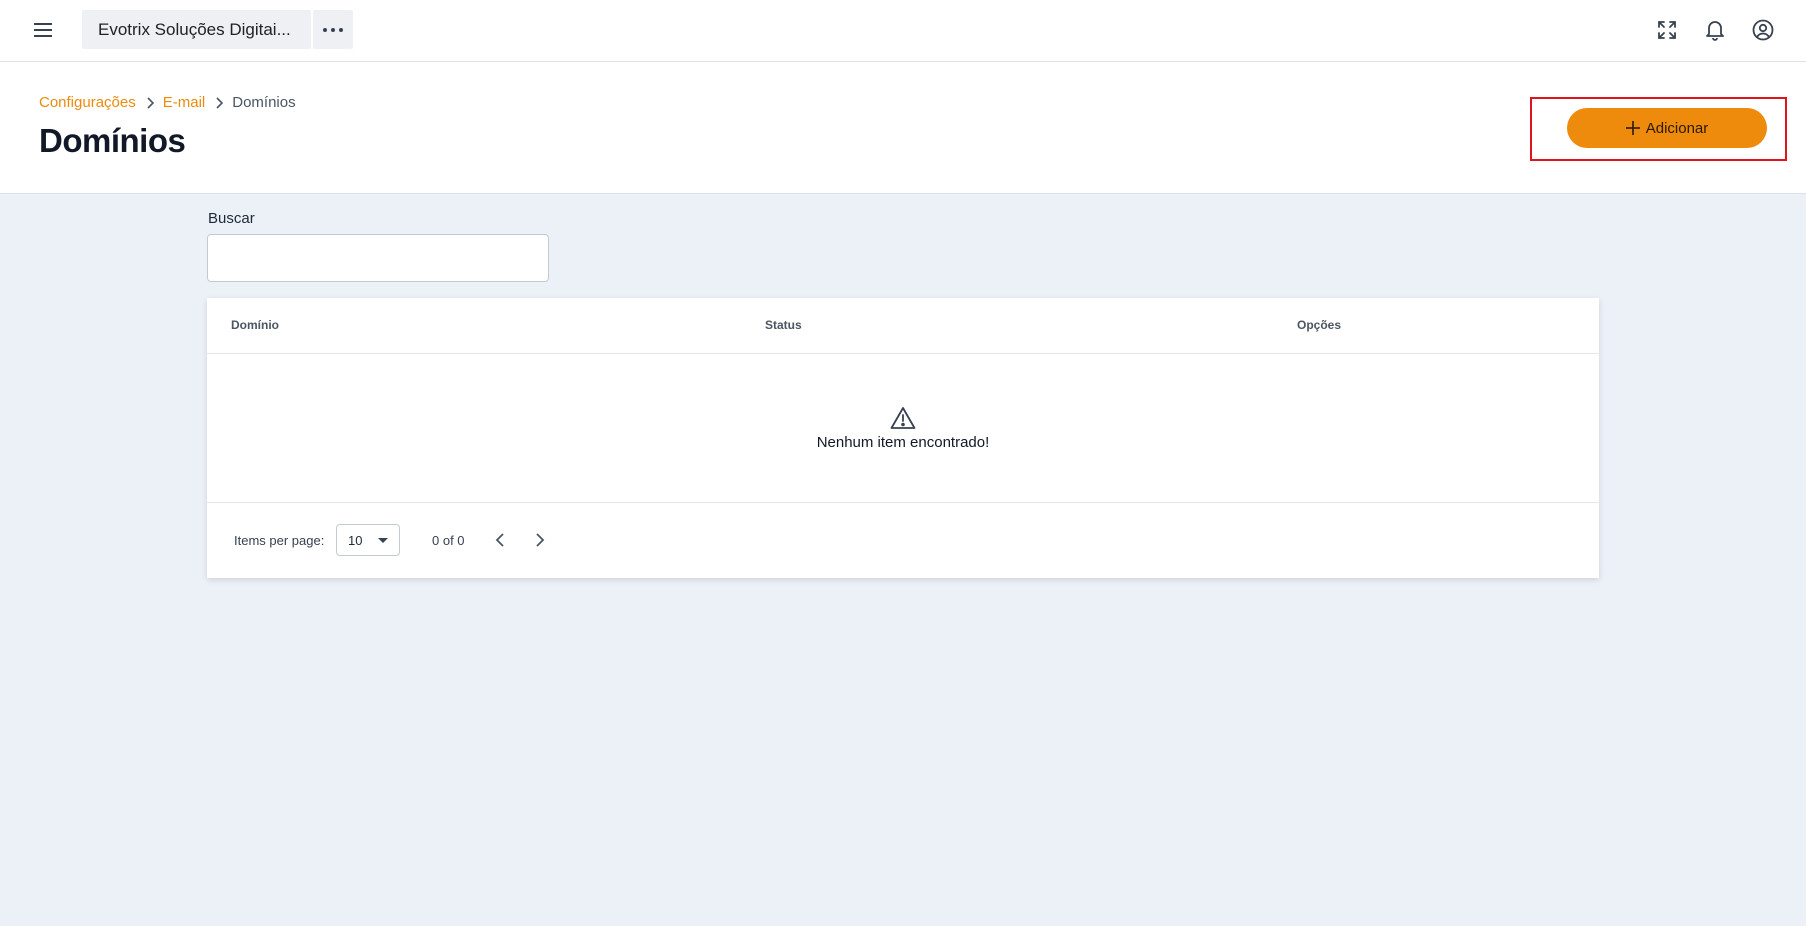 The image size is (1806, 926). What do you see at coordinates (1667, 30) in the screenshot?
I see `fullscreen-icon` at bounding box center [1667, 30].